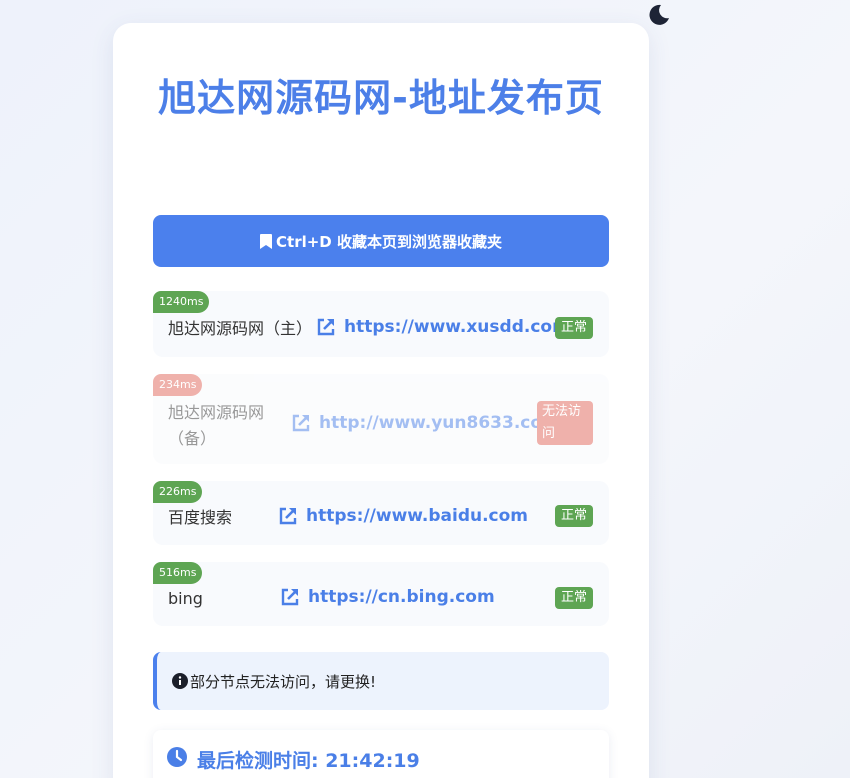 This screenshot has height=778, width=850. I want to click on link-url-text: https://www.baidu.com, so click(417, 516).